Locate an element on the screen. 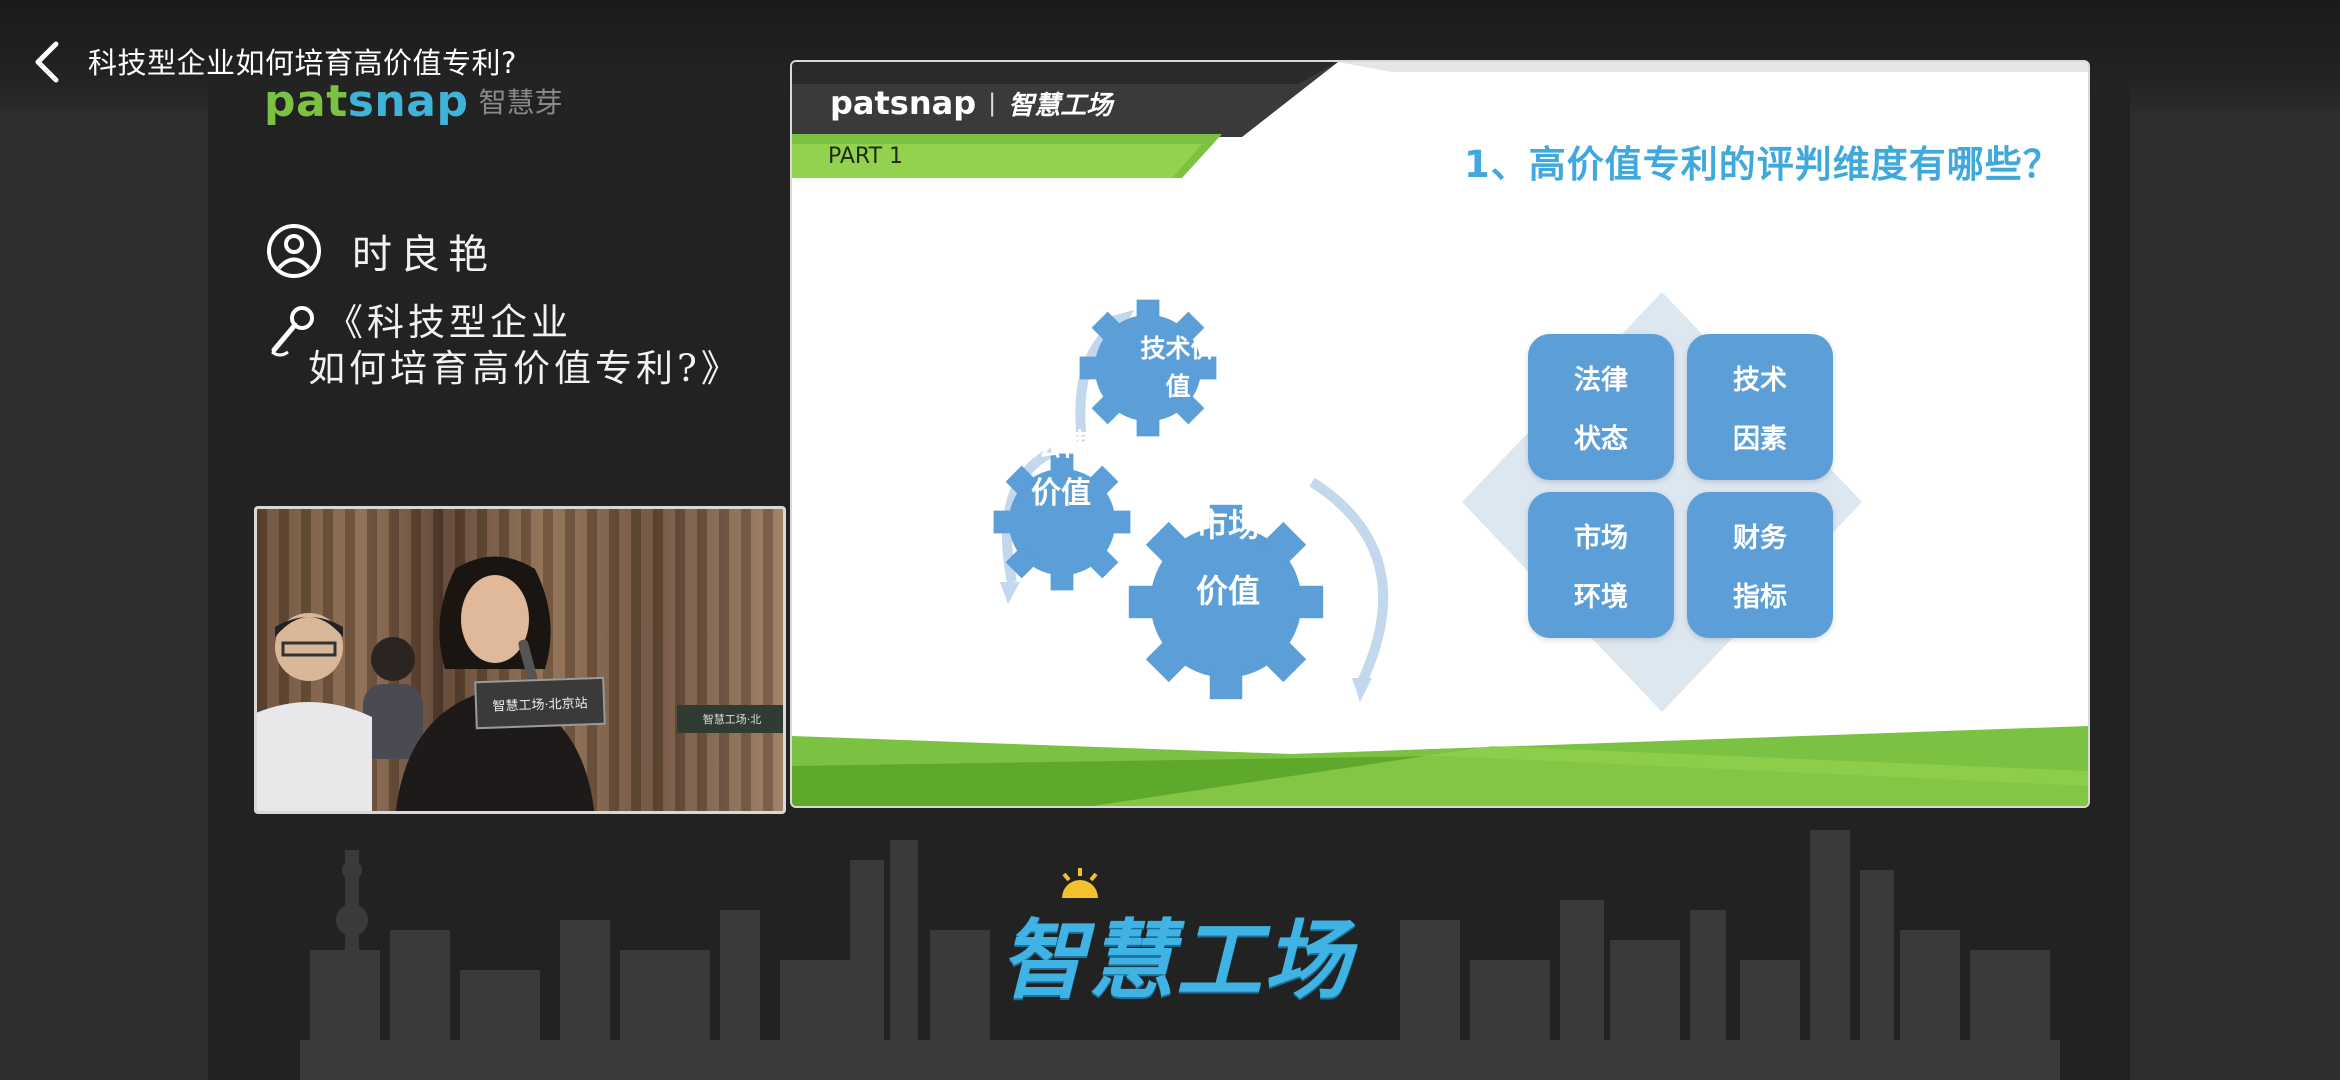  patsnap-logo: patsnap 智慧芽 is located at coordinates (413, 101).